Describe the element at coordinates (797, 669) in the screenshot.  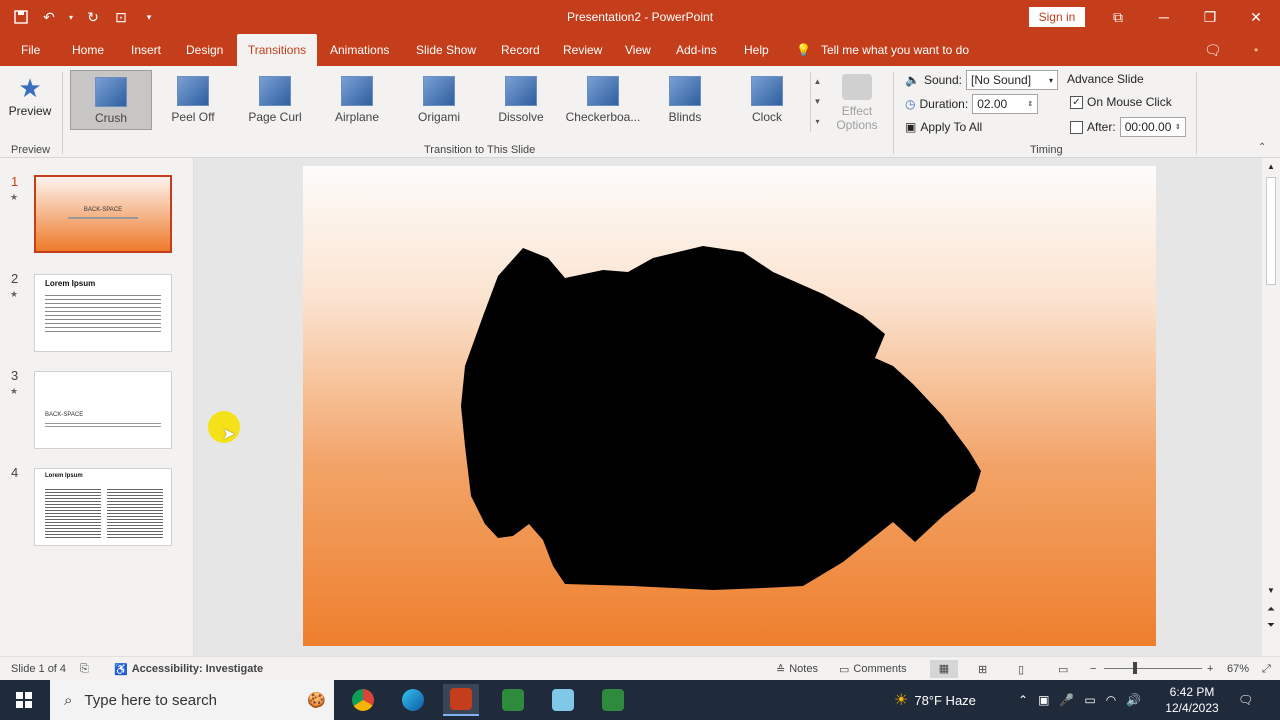
I see `notes-button: ≙ Notes` at that location.